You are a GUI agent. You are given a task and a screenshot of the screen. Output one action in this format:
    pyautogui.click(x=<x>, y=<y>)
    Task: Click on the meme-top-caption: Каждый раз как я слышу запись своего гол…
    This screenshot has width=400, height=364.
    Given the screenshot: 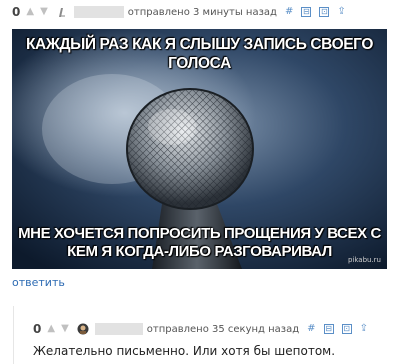 What is the action you would take?
    pyautogui.click(x=199, y=54)
    